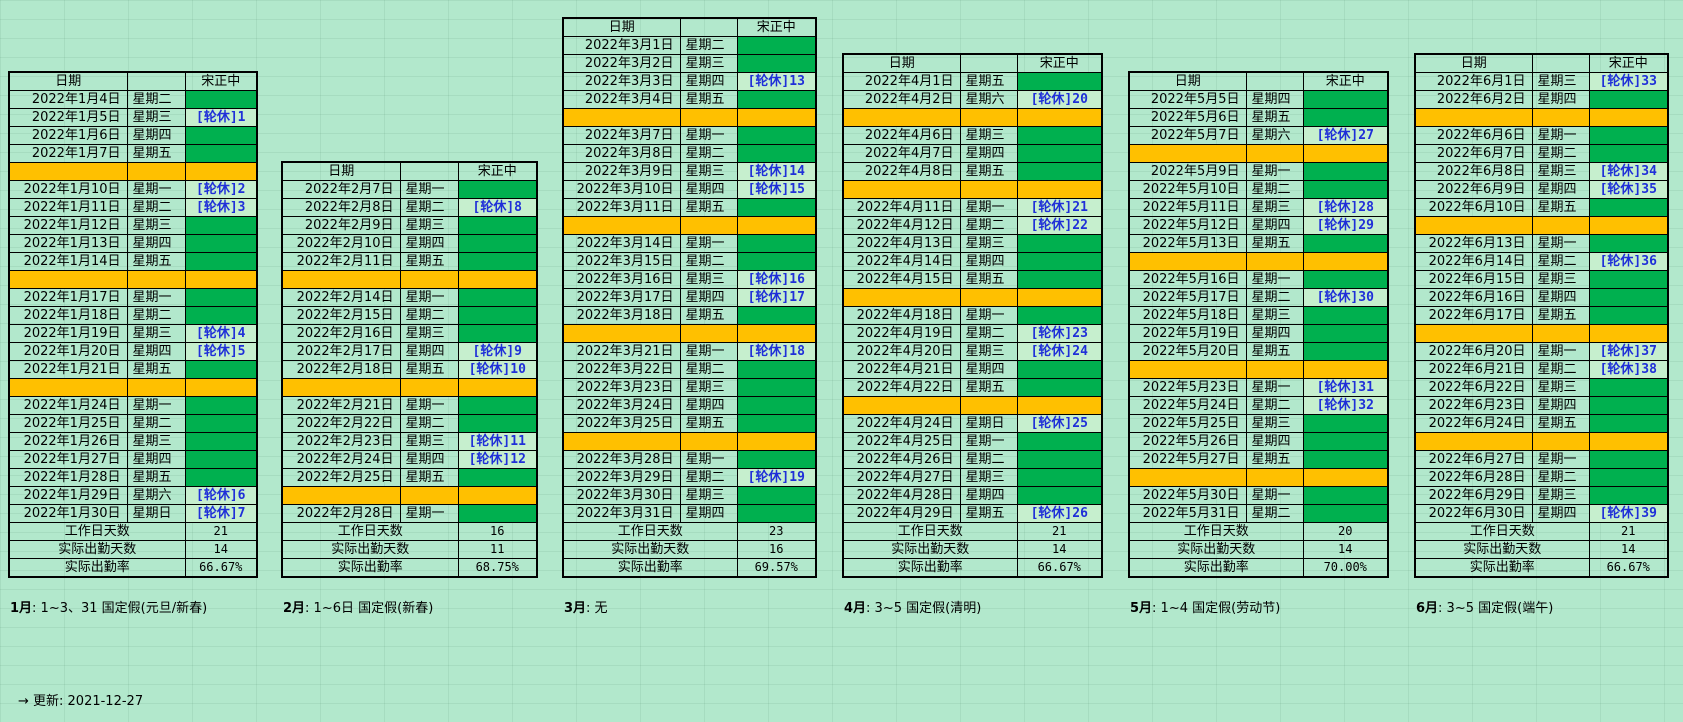 This screenshot has height=722, width=1683. What do you see at coordinates (108, 606) in the screenshot?
I see `month-note: 1月: 1~3、31 国定假(元旦/新春)` at bounding box center [108, 606].